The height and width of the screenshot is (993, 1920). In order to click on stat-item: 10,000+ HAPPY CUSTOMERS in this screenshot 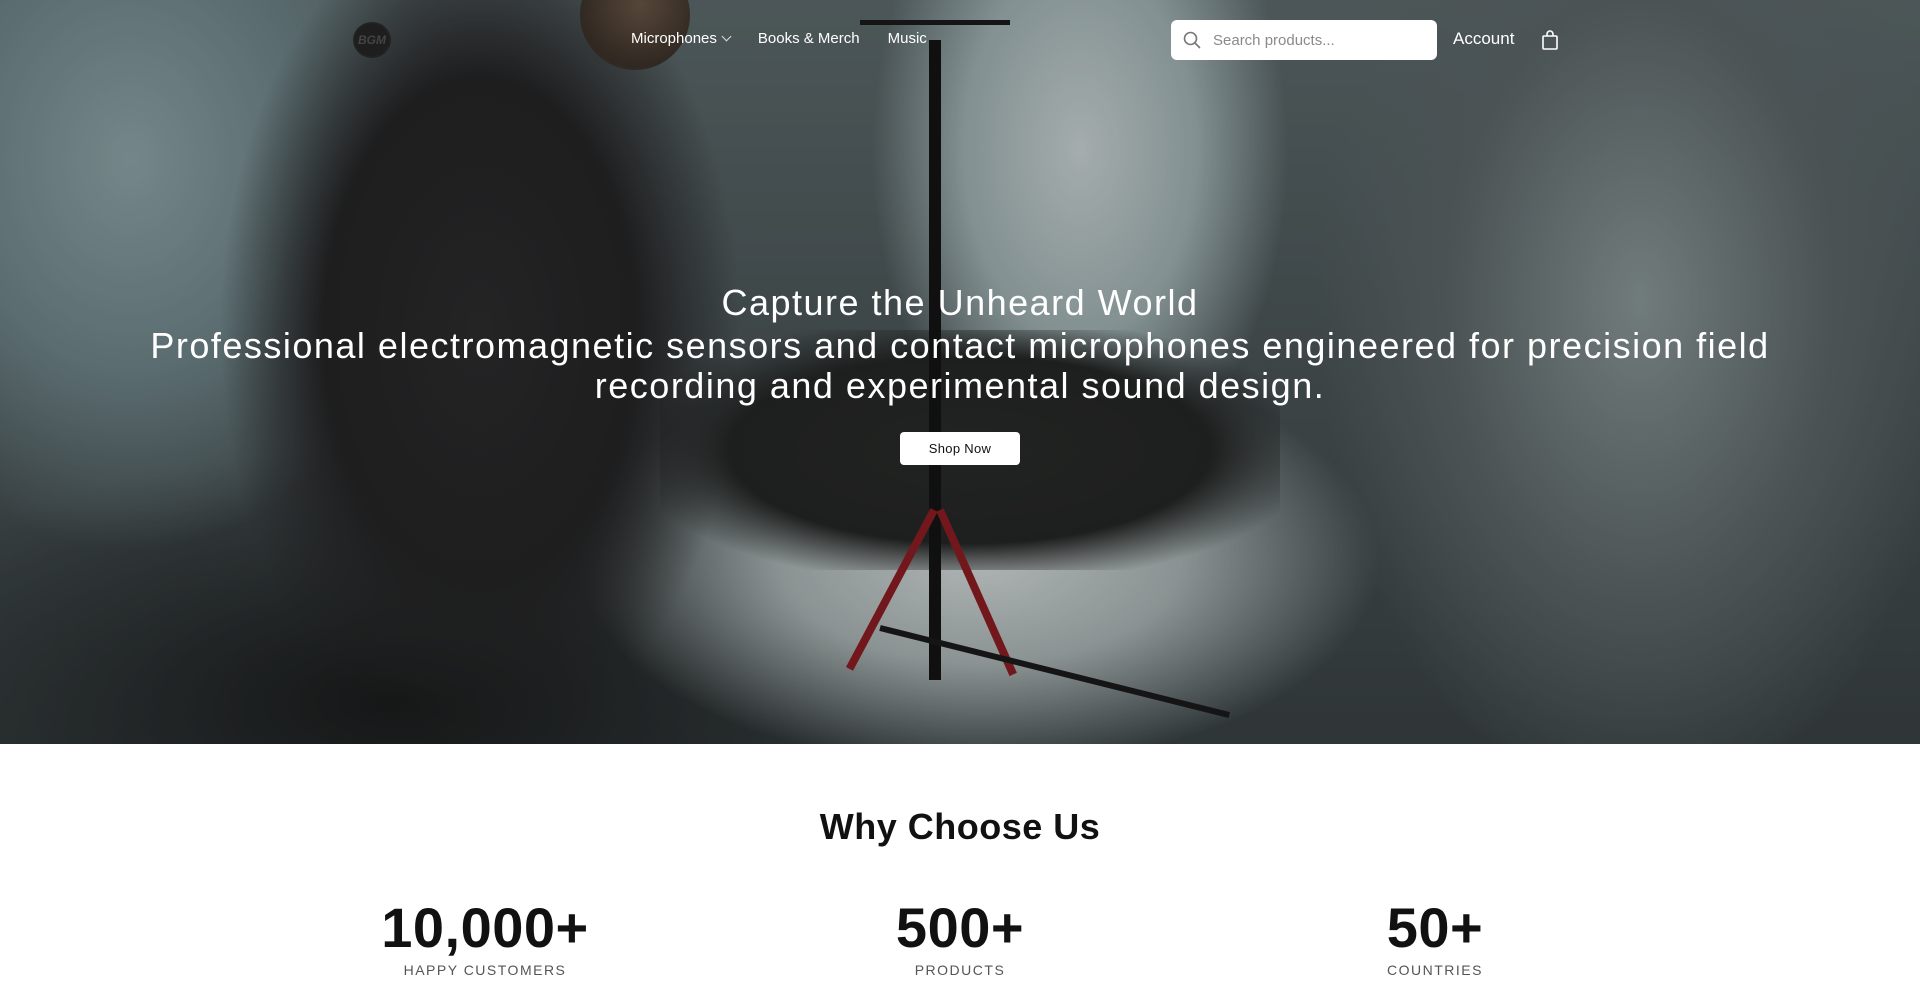, I will do `click(485, 937)`.